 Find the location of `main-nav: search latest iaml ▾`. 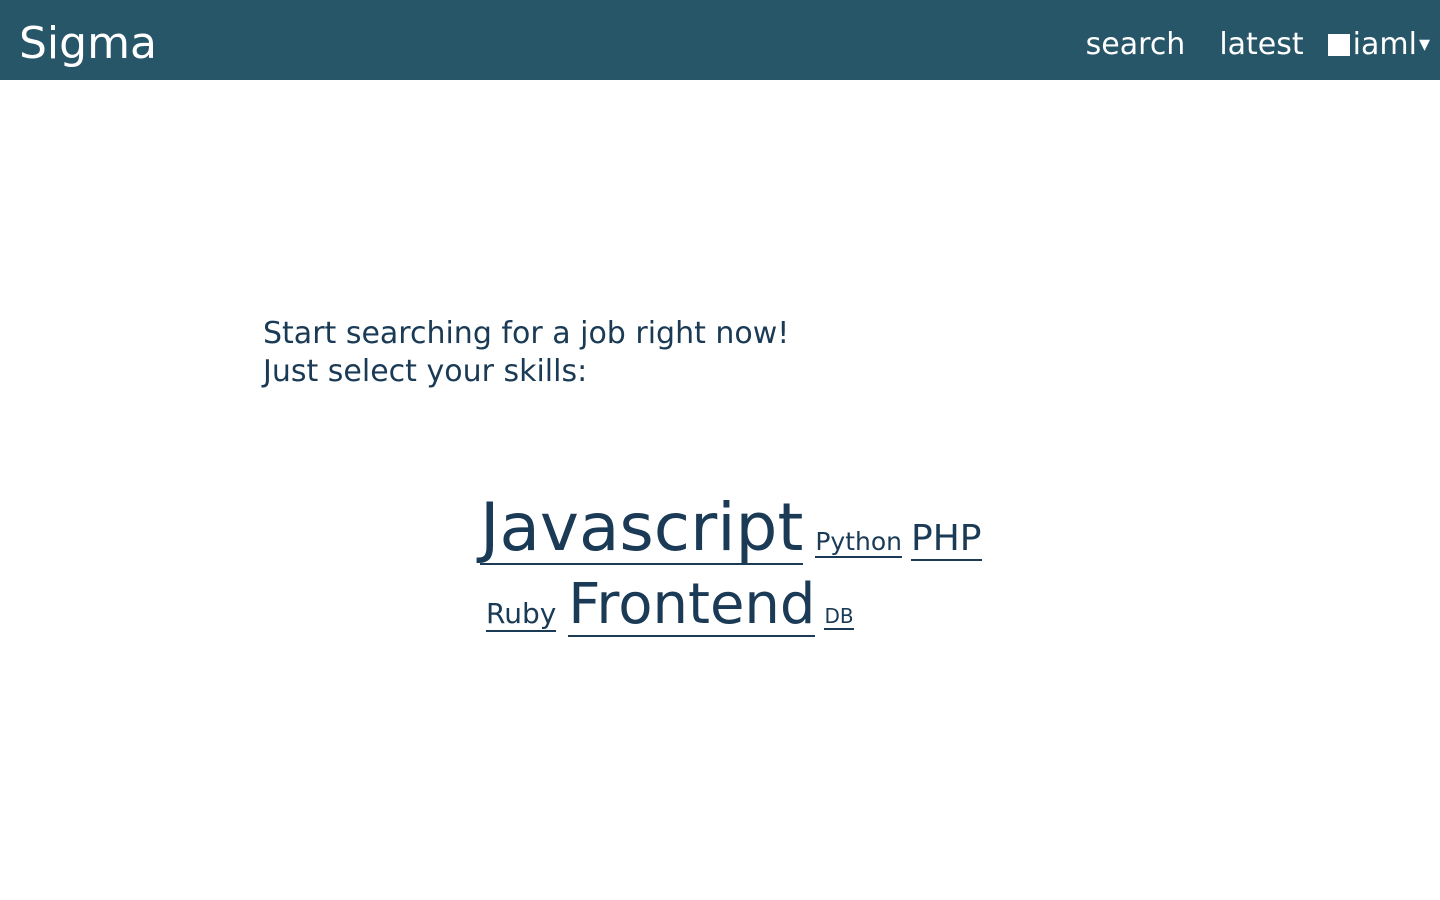

main-nav: search latest iaml ▾ is located at coordinates (1258, 45).